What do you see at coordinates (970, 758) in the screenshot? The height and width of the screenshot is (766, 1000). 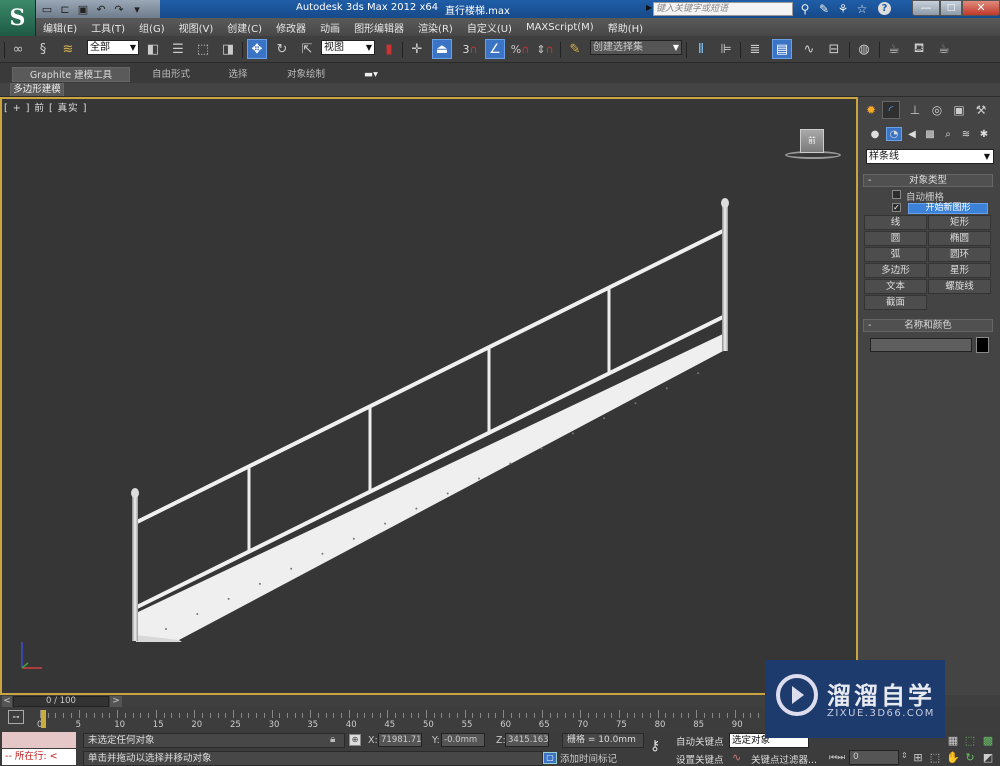 I see `orbit-icon: ↻` at bounding box center [970, 758].